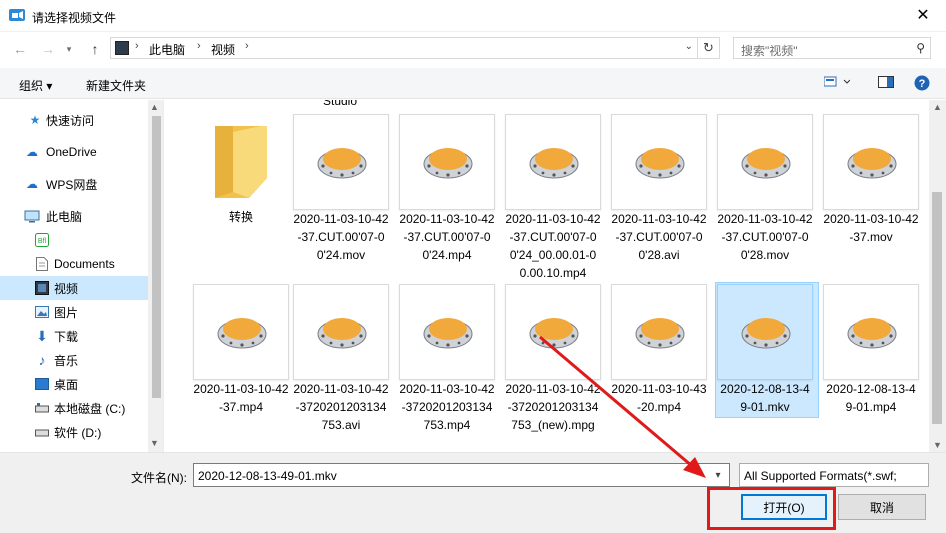 Image resolution: width=946 pixels, height=533 pixels. I want to click on sidebar-item-label: 桌面, so click(66, 384).